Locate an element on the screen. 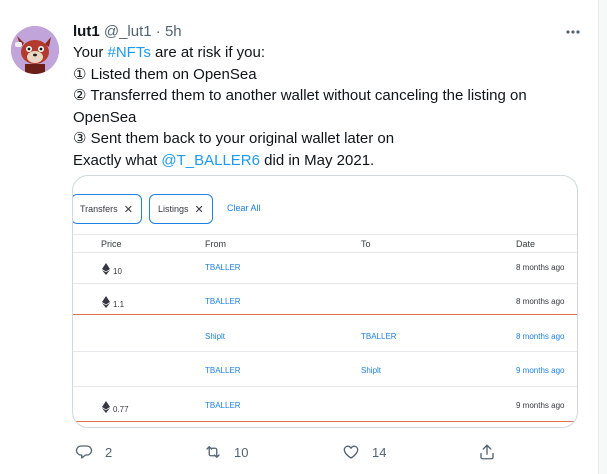  table-row-price: 1.1 is located at coordinates (113, 302).